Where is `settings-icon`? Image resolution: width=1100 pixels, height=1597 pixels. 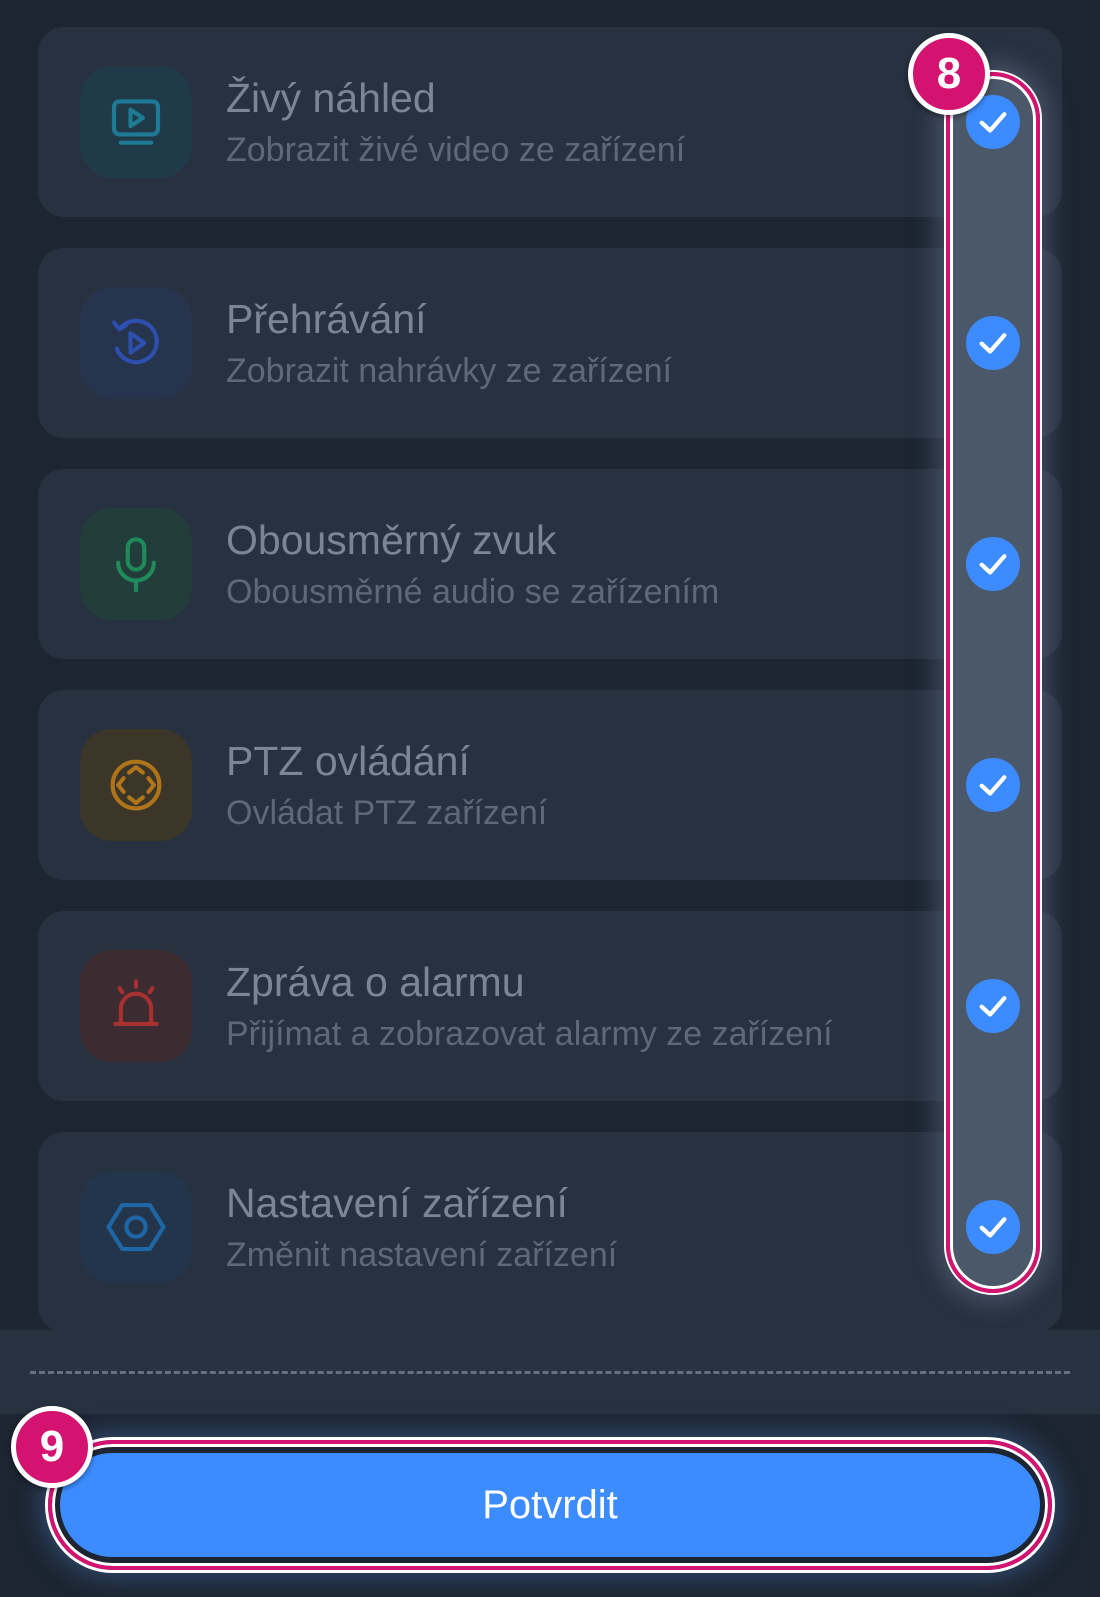
settings-icon is located at coordinates (136, 1227).